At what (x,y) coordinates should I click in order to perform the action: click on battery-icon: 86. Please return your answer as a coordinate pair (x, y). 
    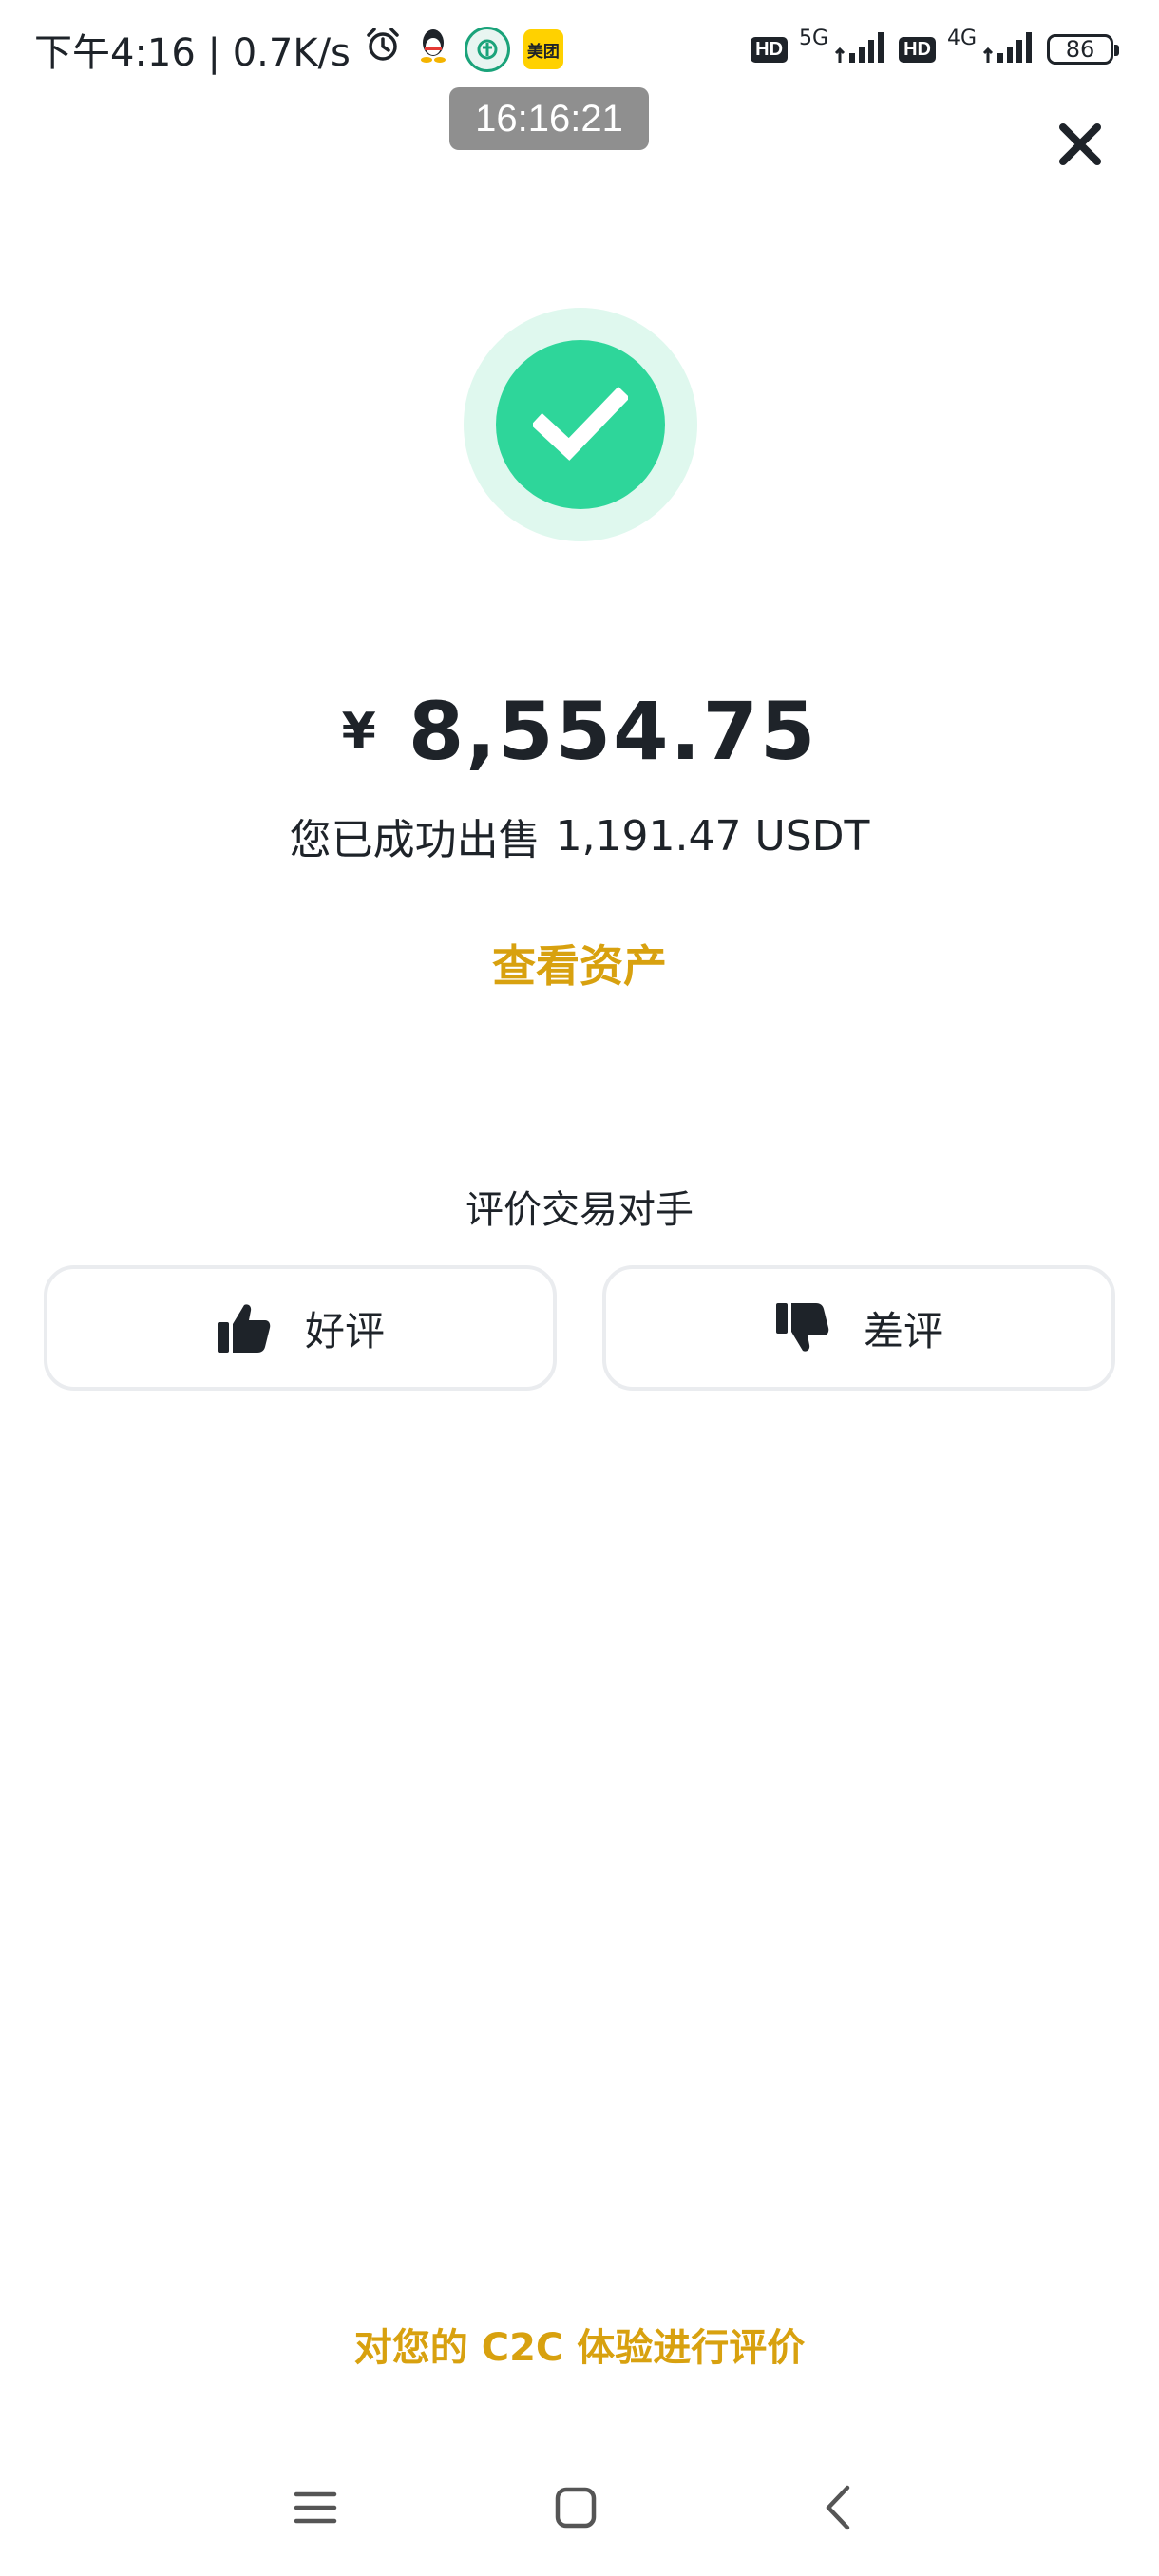
    Looking at the image, I should click on (1083, 49).